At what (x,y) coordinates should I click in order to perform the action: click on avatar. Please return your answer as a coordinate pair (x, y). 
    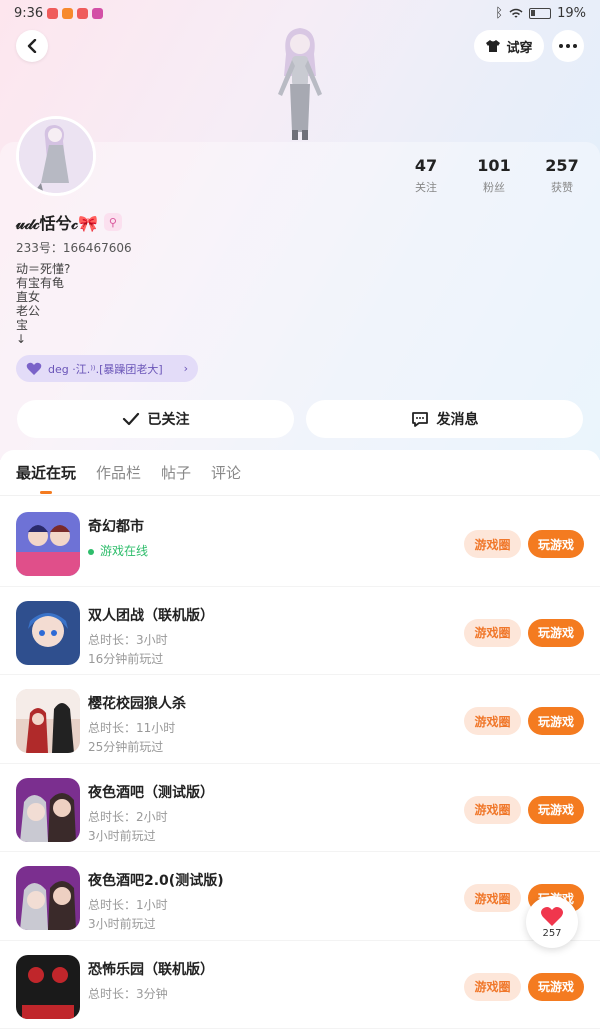
    Looking at the image, I should click on (56, 156).